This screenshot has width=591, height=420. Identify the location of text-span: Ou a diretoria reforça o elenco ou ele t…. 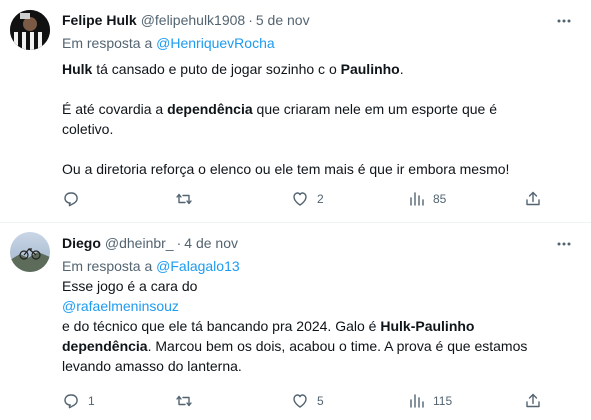
(286, 169).